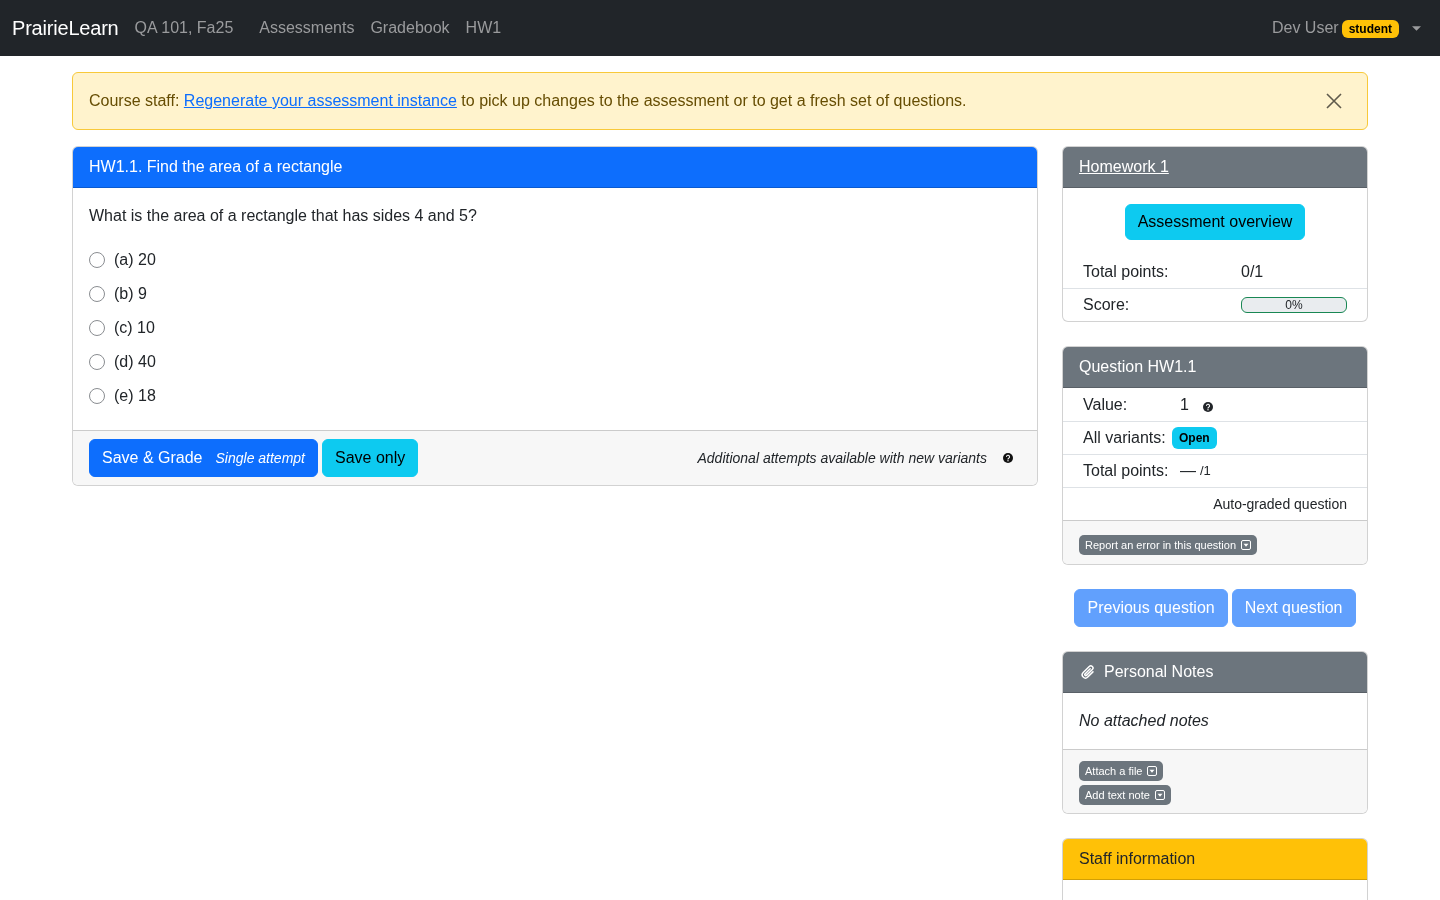 Image resolution: width=1440 pixels, height=900 pixels. I want to click on value-text: 1, so click(1184, 405).